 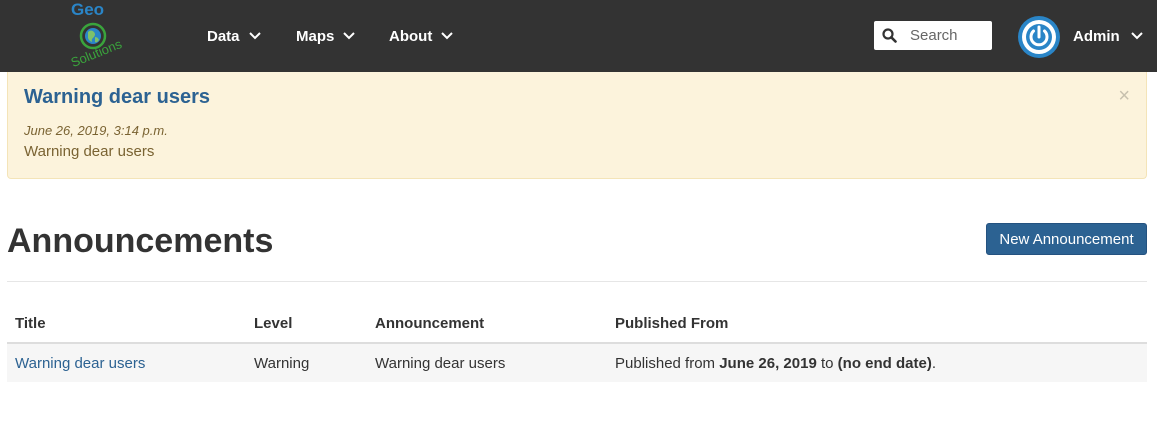 I want to click on published-prefix: Published from, so click(x=667, y=363).